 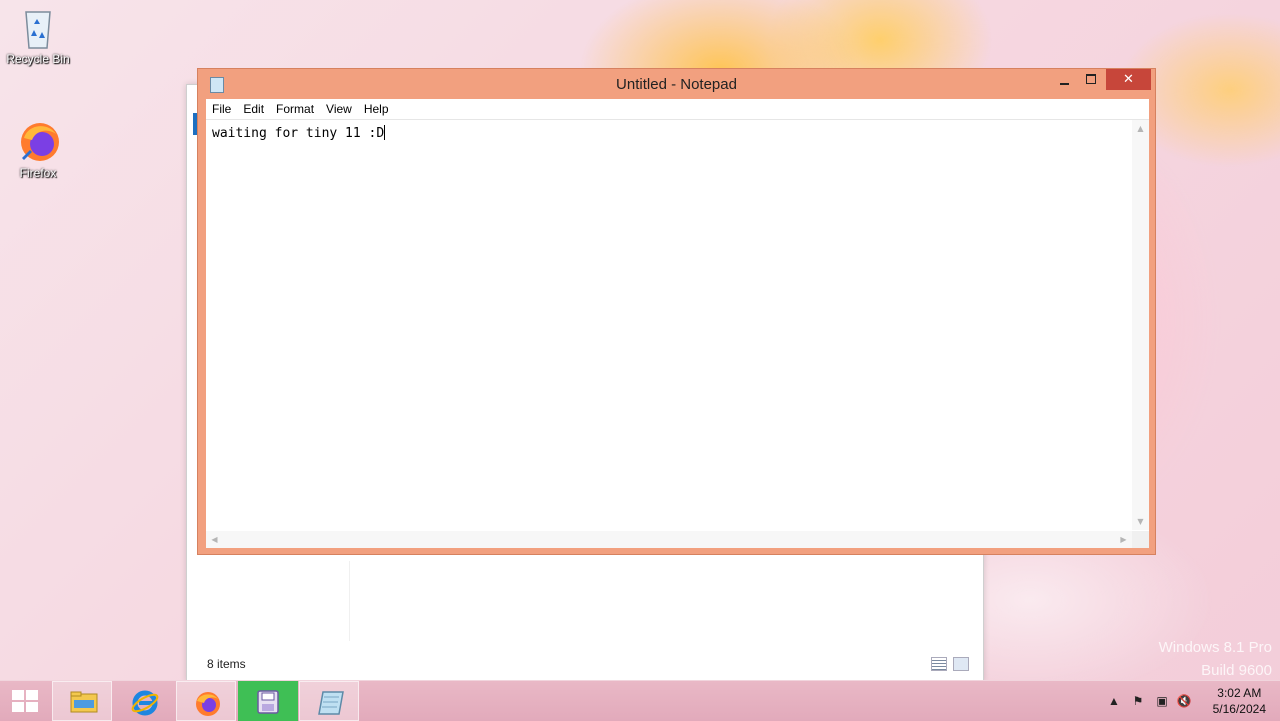 What do you see at coordinates (961, 664) in the screenshot?
I see `large-icons-view-icon` at bounding box center [961, 664].